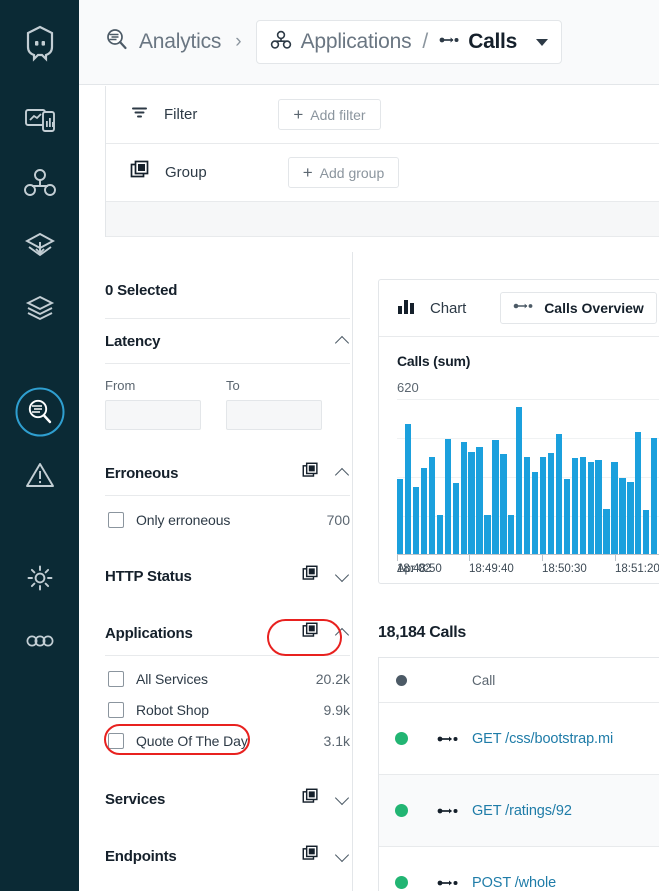  I want to click on sidebar-item-dashboards, so click(39, 119).